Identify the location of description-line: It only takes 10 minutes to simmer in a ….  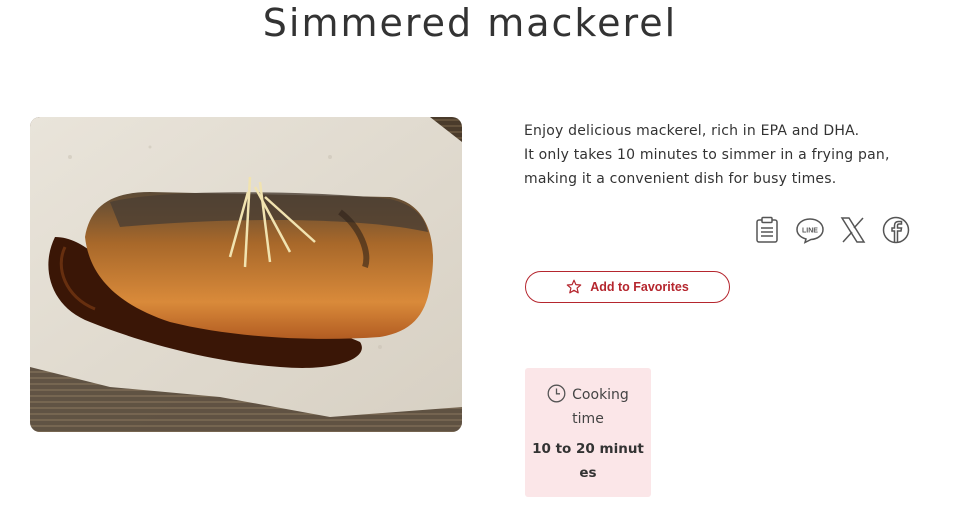
(707, 155).